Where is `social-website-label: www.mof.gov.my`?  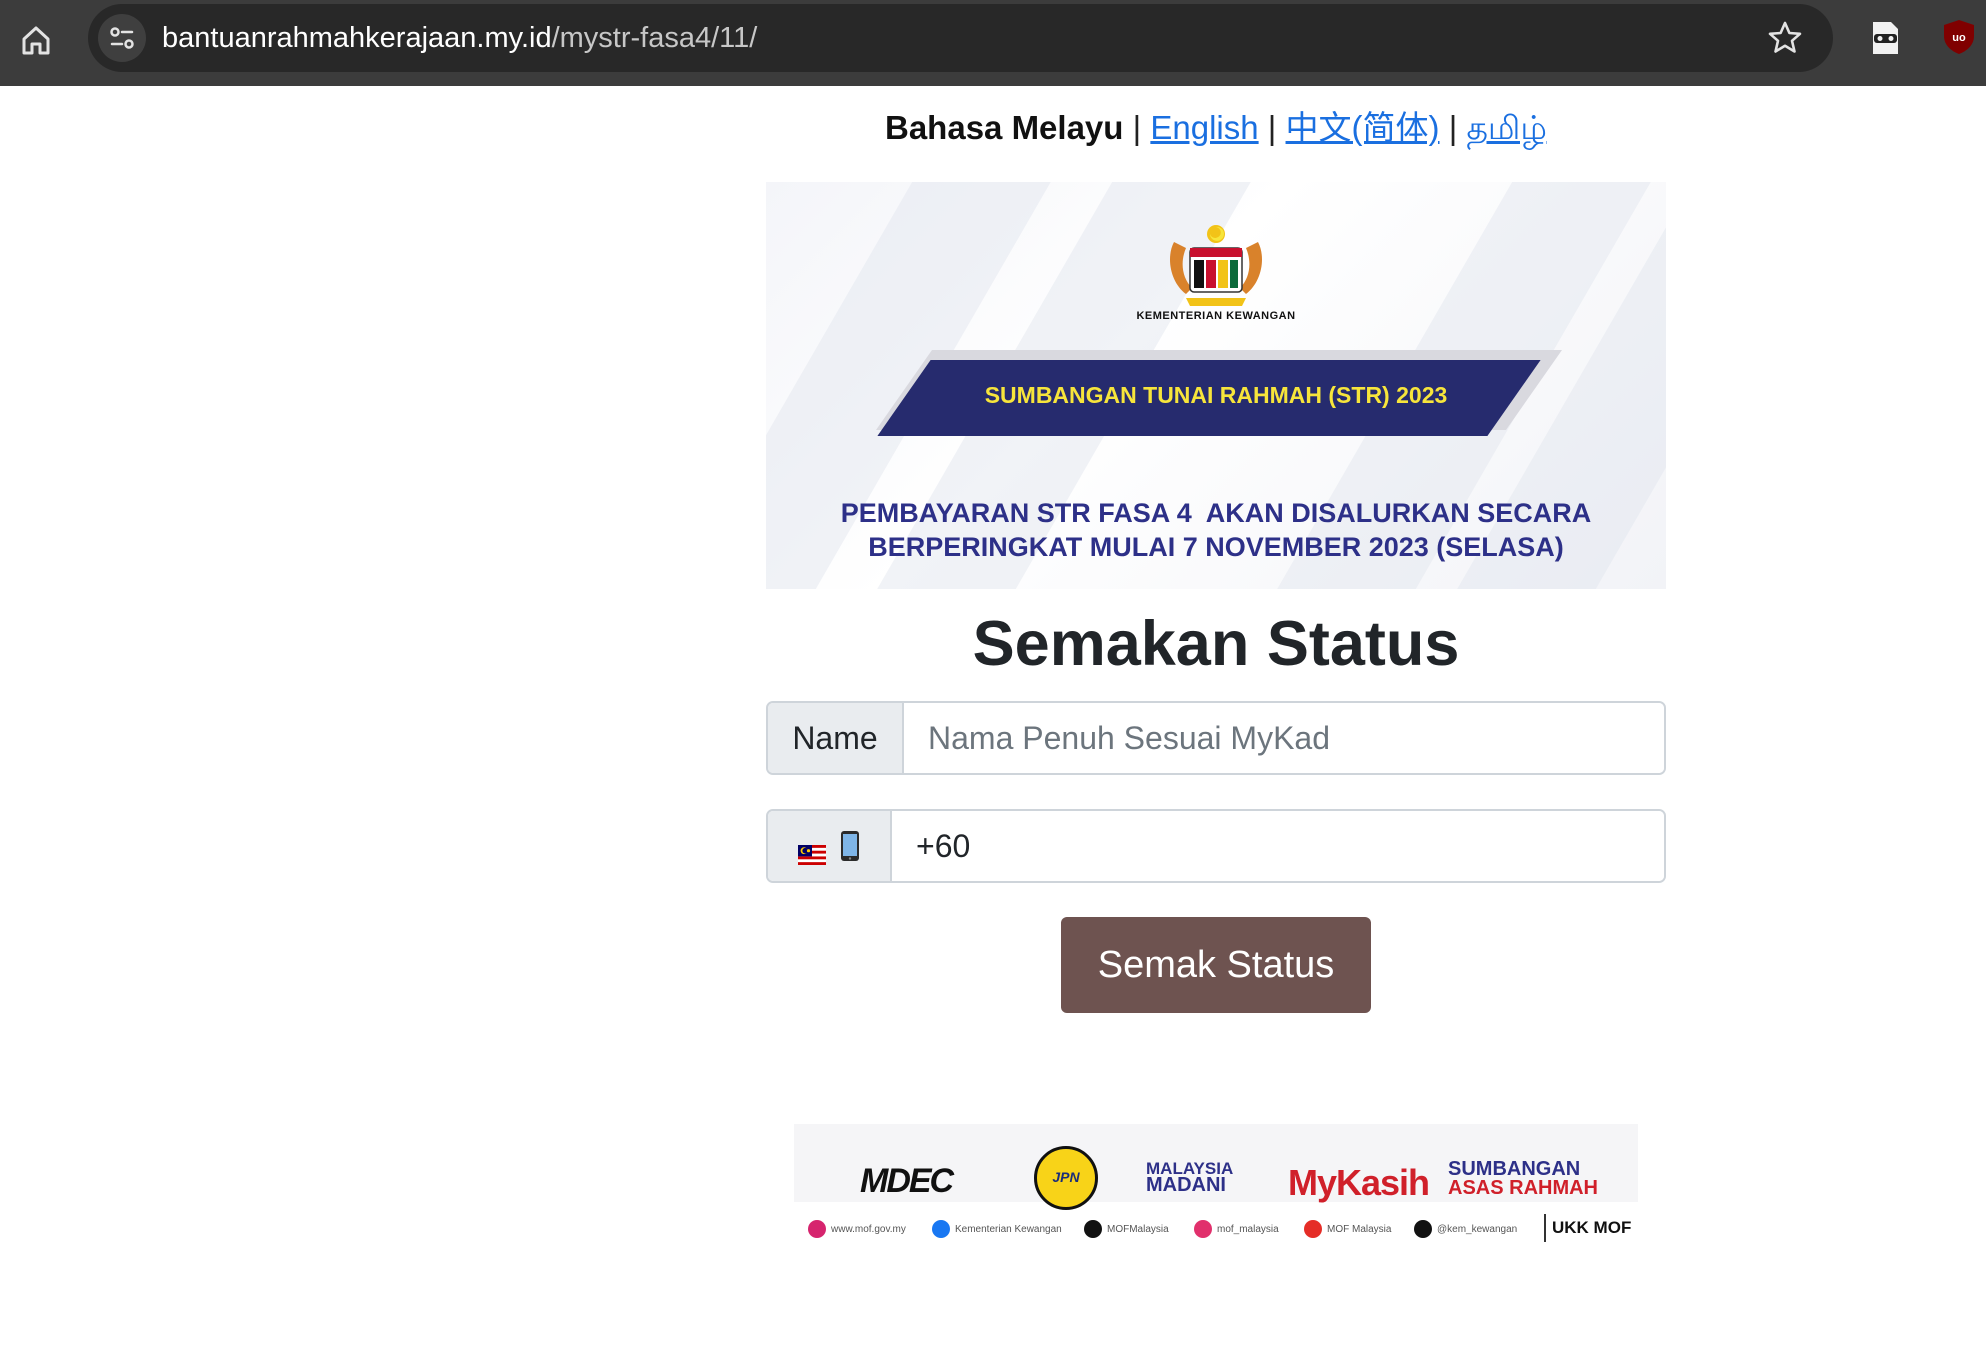 social-website-label: www.mof.gov.my is located at coordinates (868, 1229).